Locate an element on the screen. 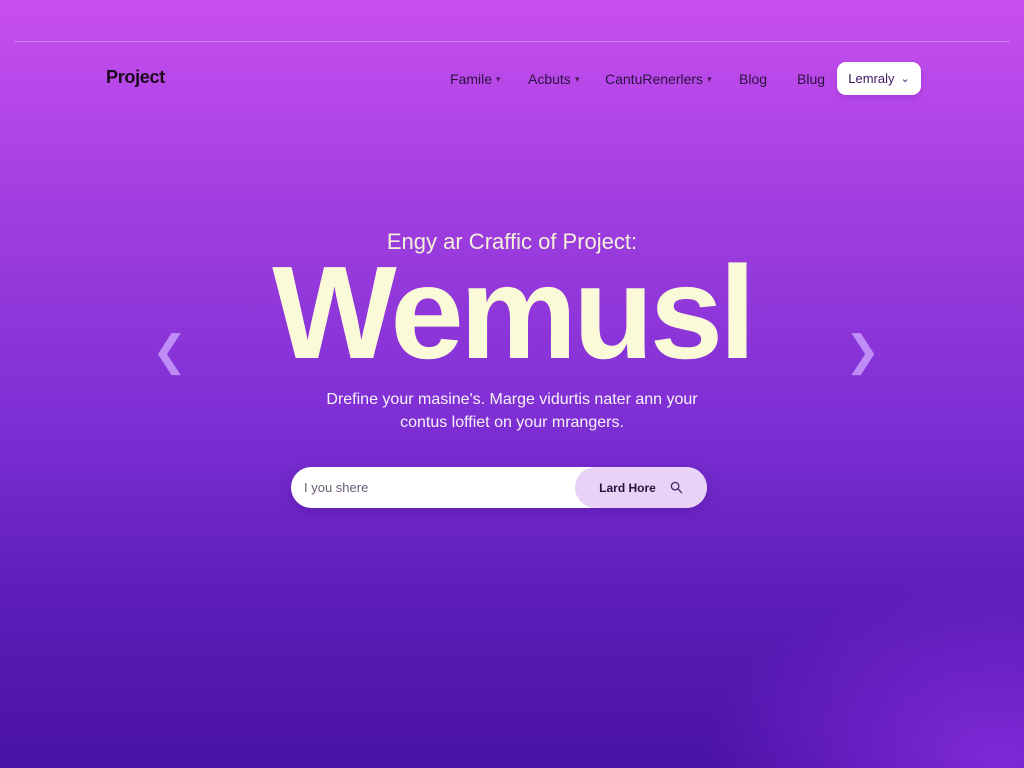 This screenshot has width=1024, height=768. nav-item-blog: Blog is located at coordinates (753, 79).